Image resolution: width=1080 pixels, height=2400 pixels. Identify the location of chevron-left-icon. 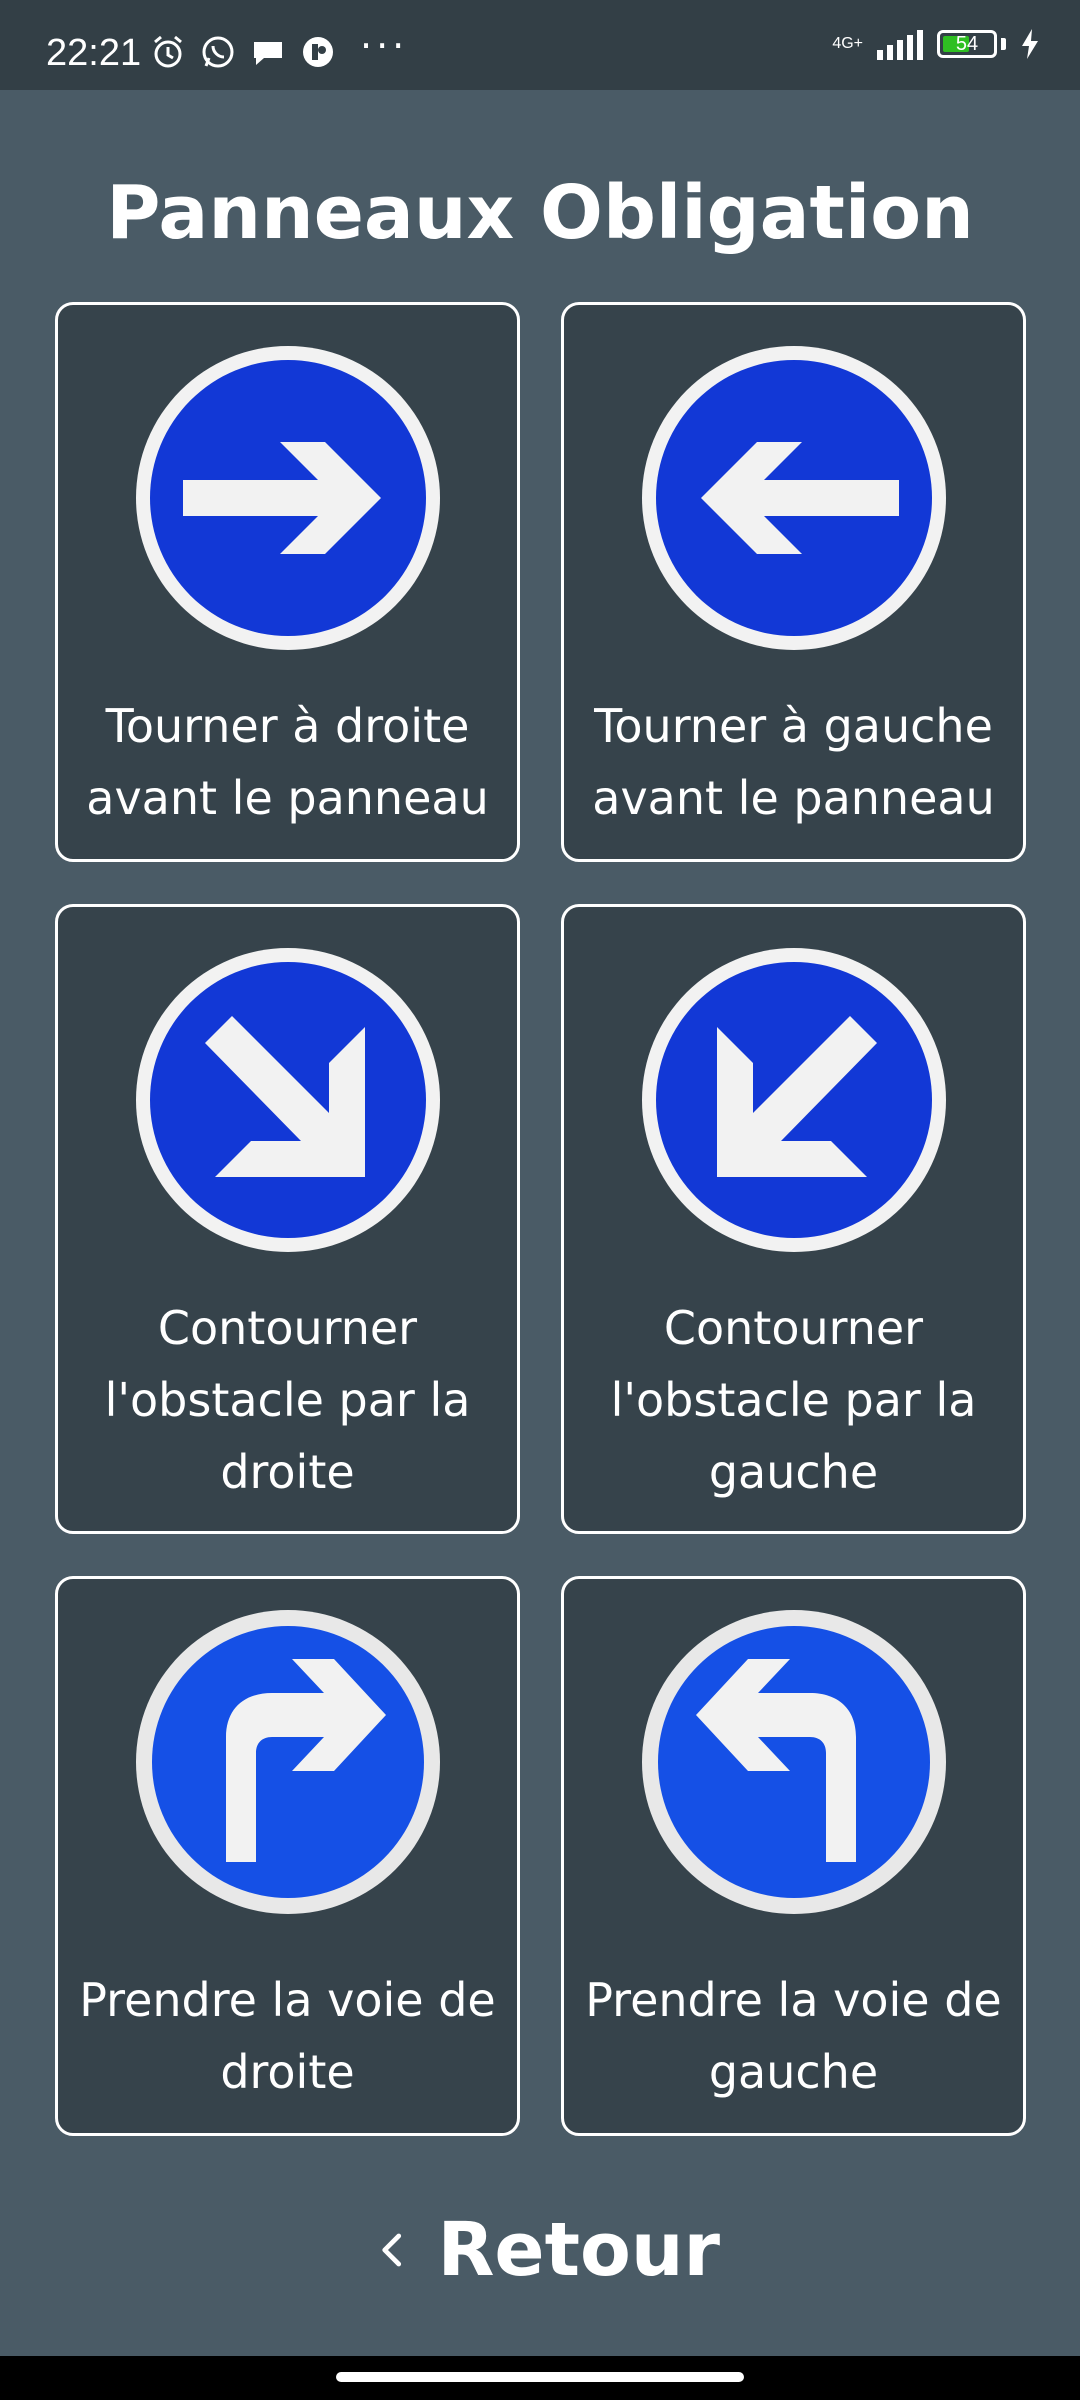
(392, 2250).